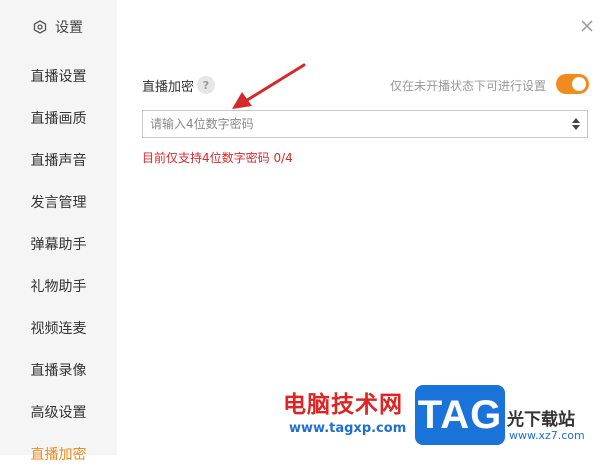 This screenshot has width=604, height=475. I want to click on encryption-title: 直播加密, so click(168, 87).